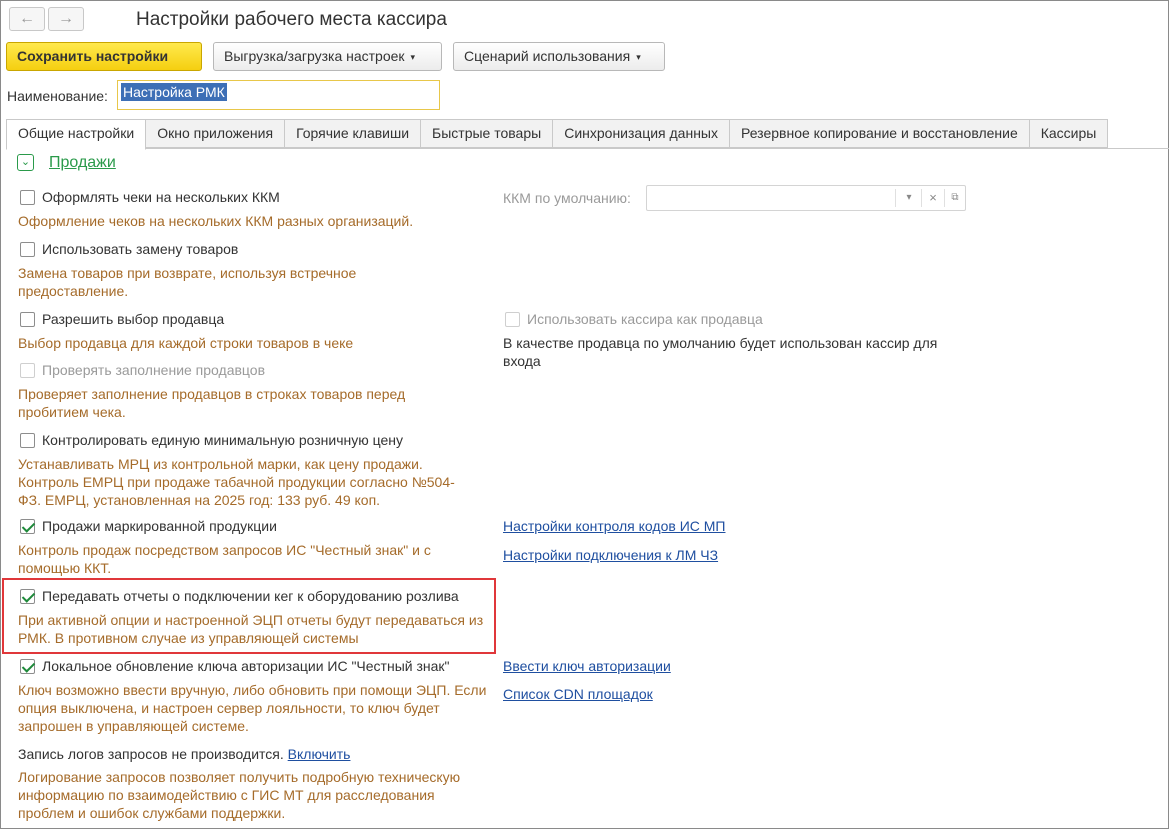  I want to click on section-collapse-toggle: ⌄, so click(25, 162).